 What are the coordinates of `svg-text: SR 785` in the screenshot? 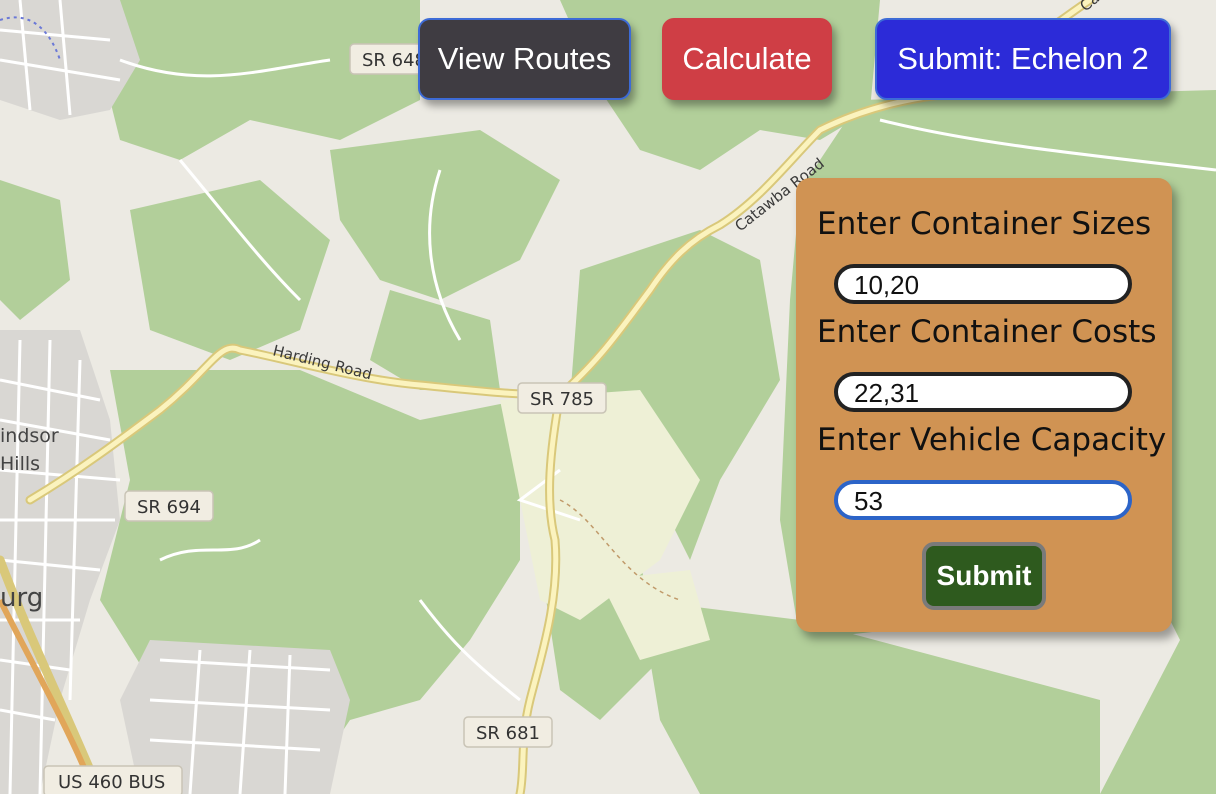 It's located at (562, 399).